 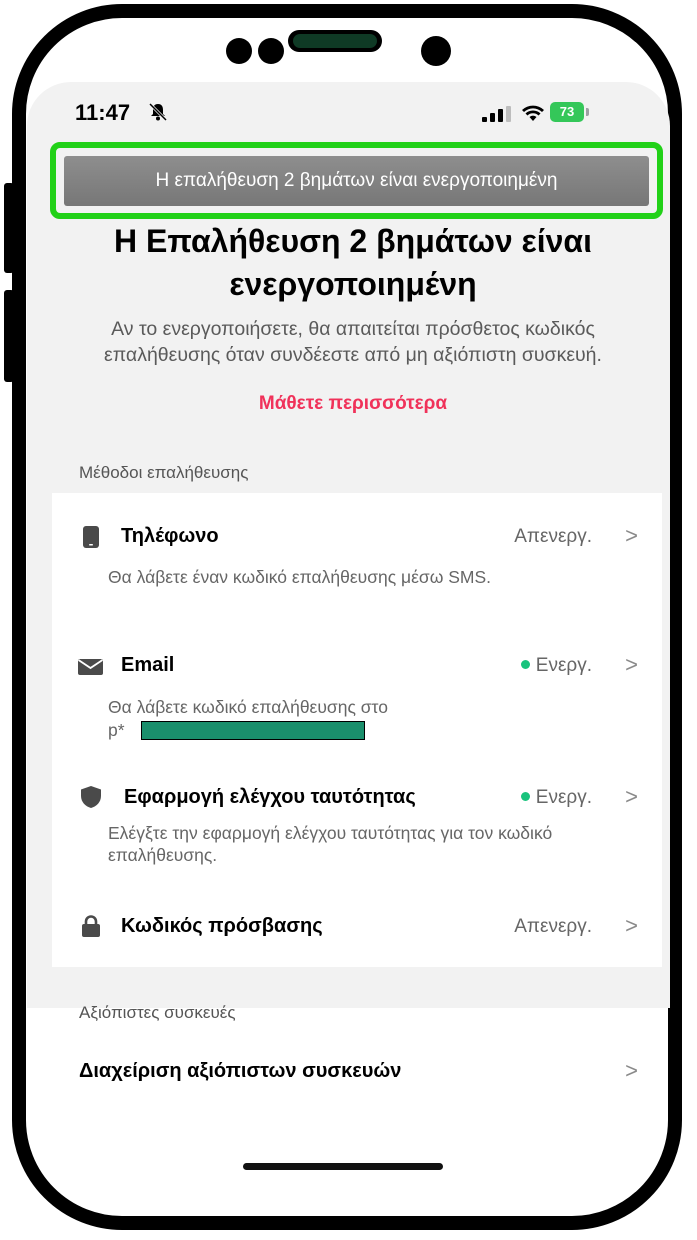 I want to click on bell-muted-icon, so click(x=158, y=112).